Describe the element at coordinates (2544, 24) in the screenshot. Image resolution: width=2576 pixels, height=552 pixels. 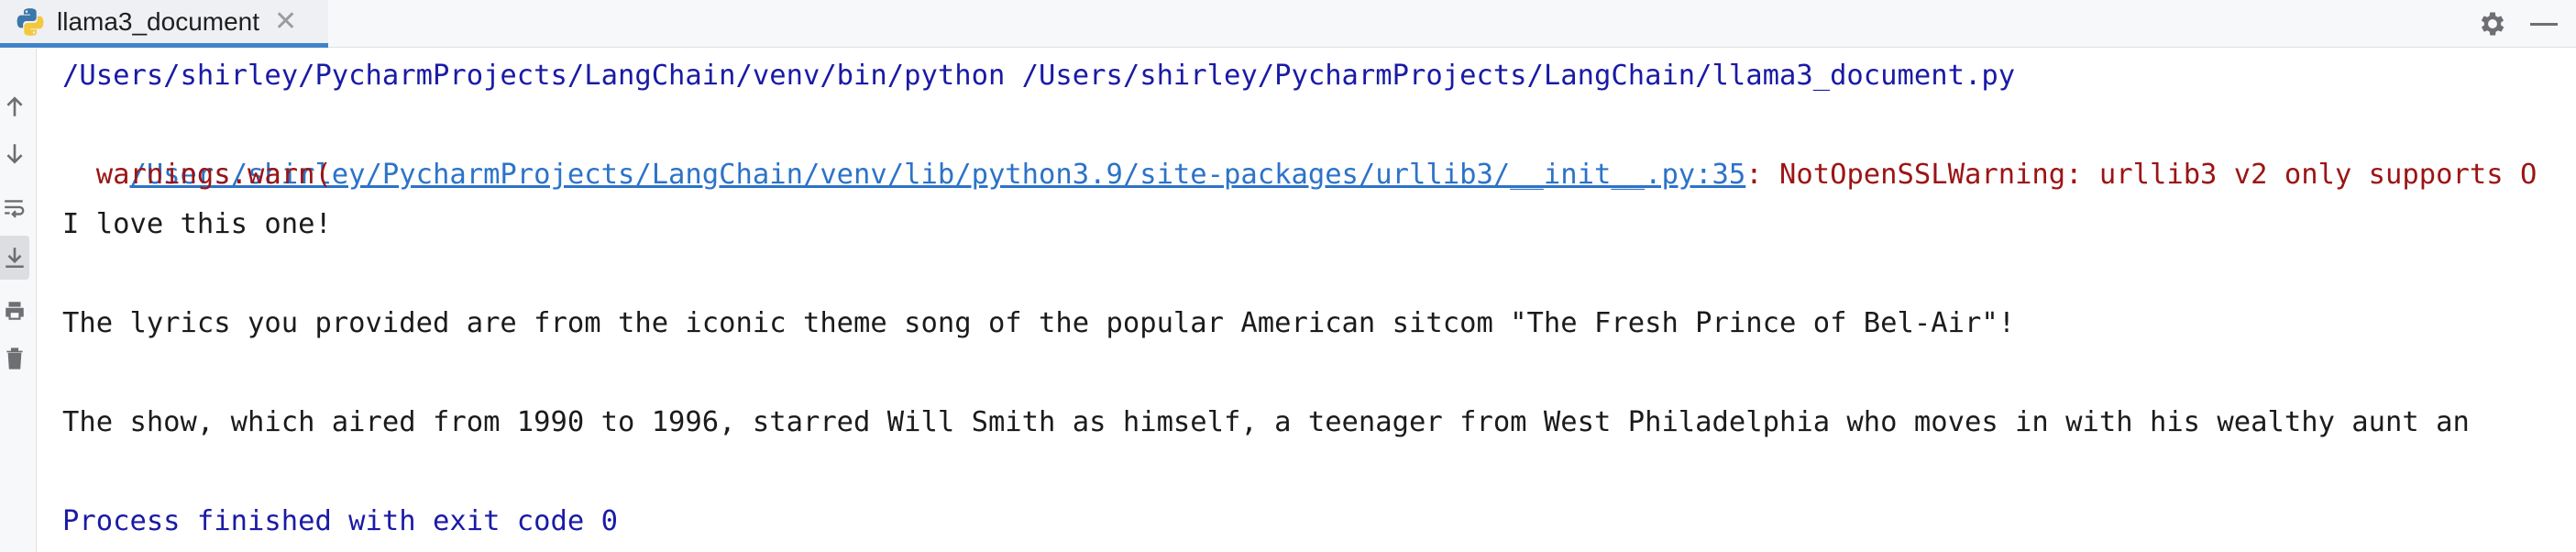
I see `minimize-icon` at that location.